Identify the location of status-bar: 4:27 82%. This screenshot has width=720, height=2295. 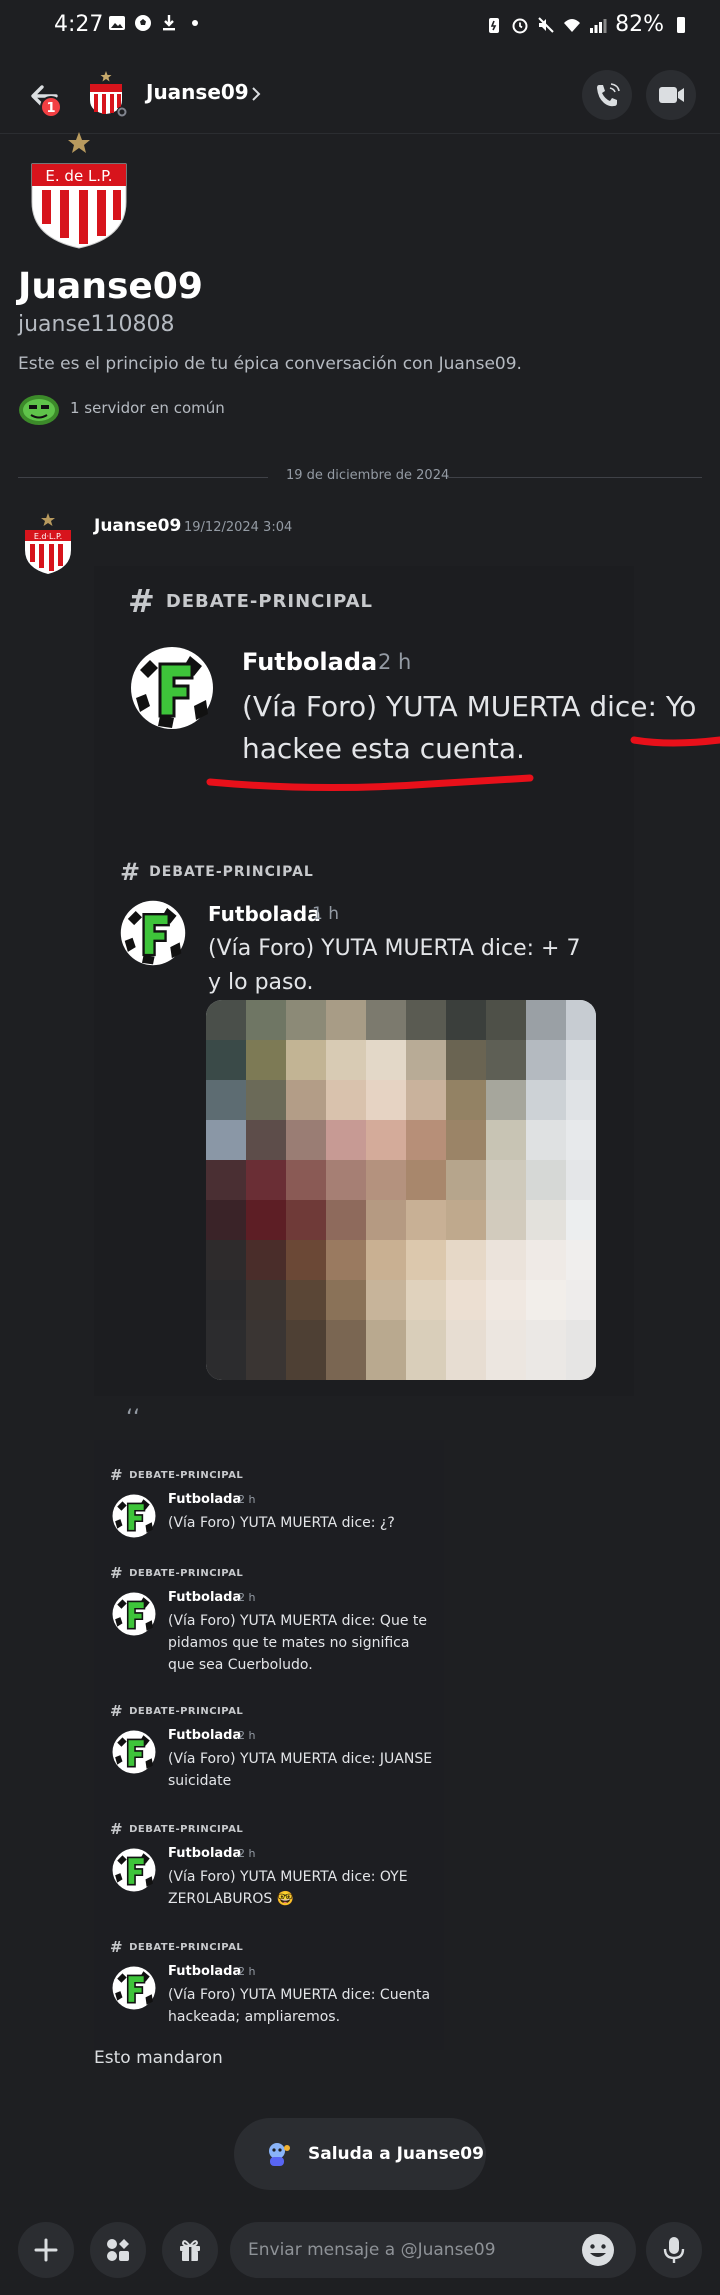
(360, 27).